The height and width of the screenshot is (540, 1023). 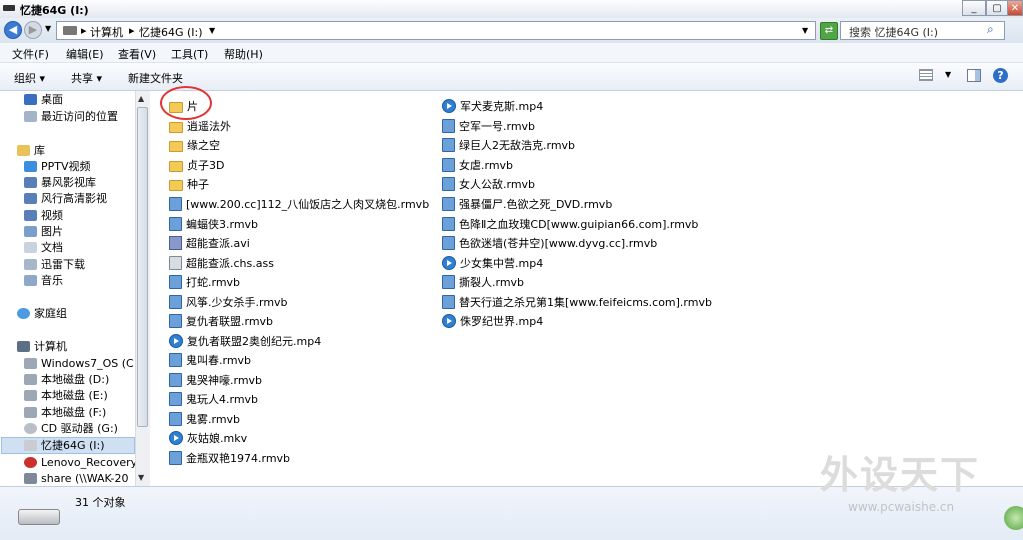 I want to click on file-item: 金瓶双艳1974.rmvb, so click(x=229, y=459).